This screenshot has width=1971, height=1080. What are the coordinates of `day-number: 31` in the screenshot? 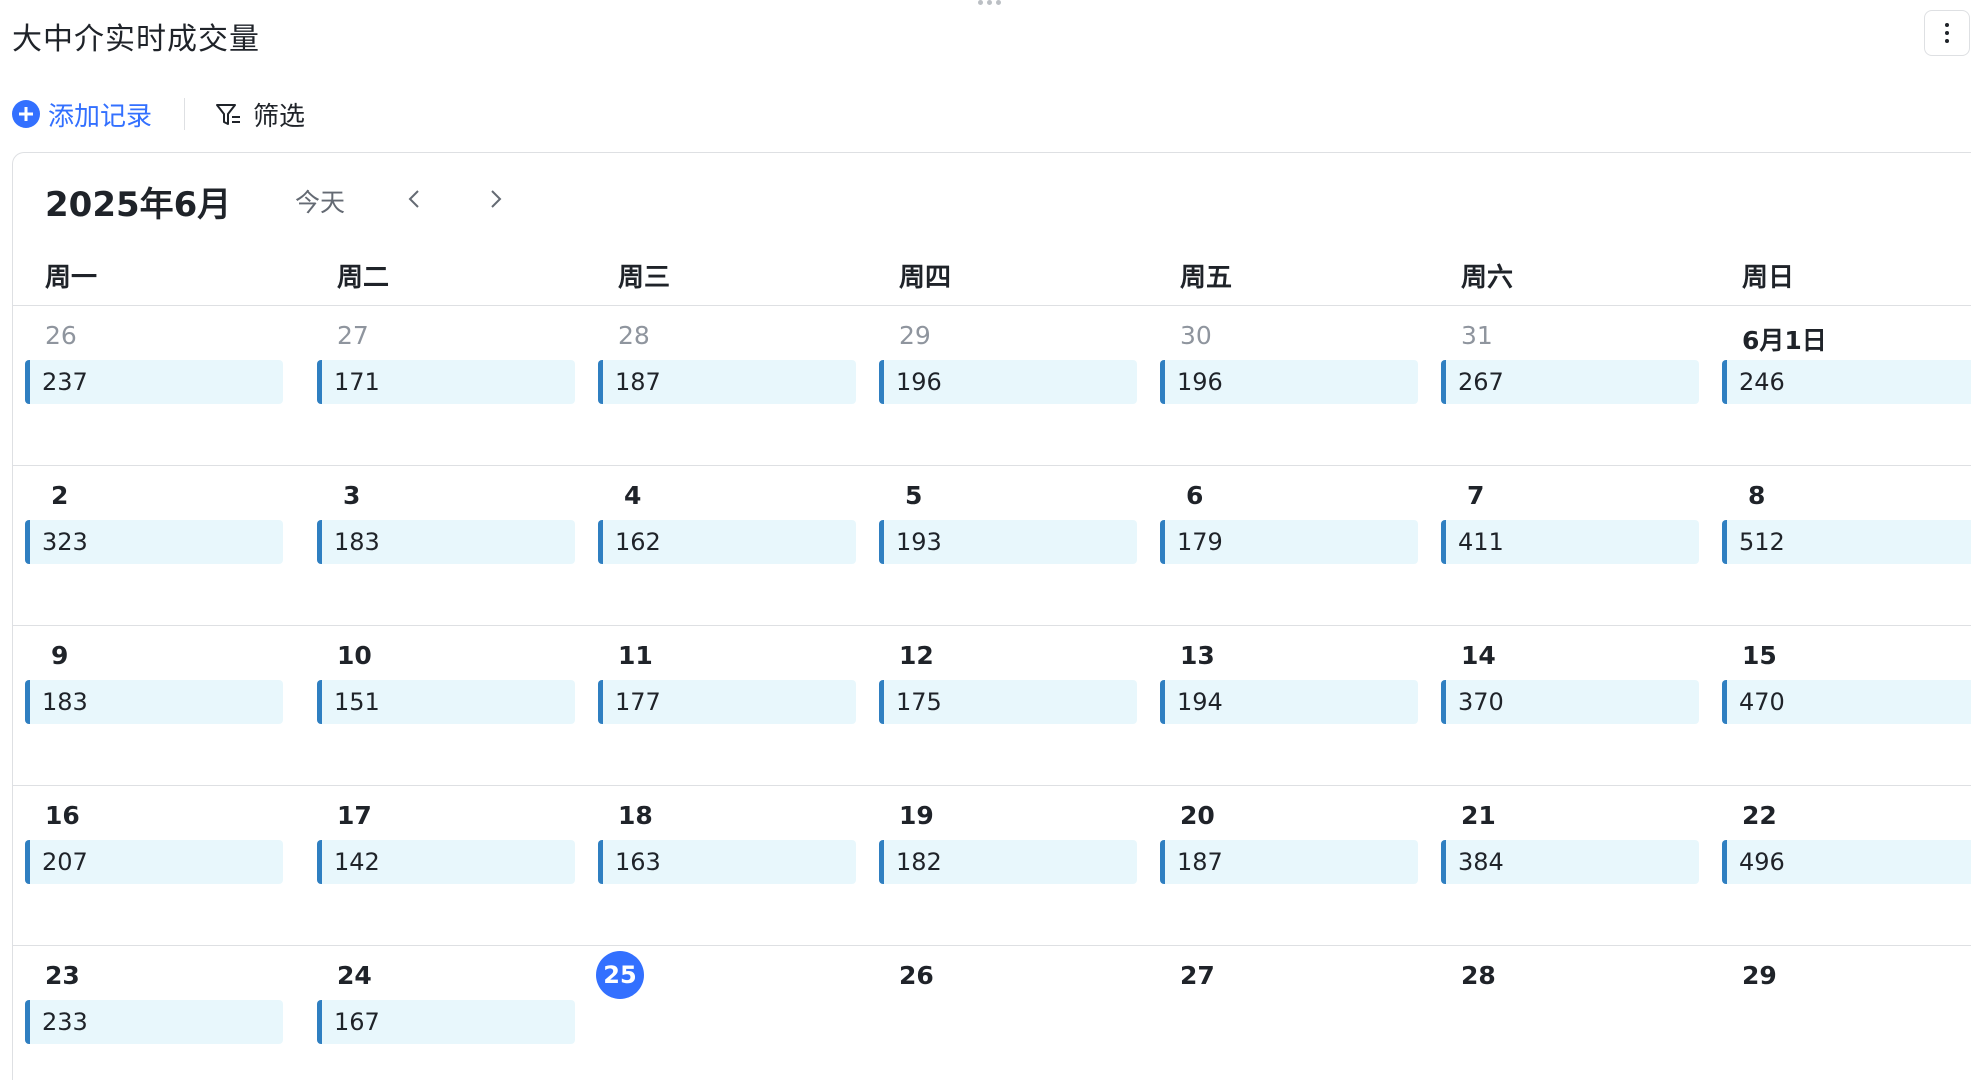 It's located at (1477, 335).